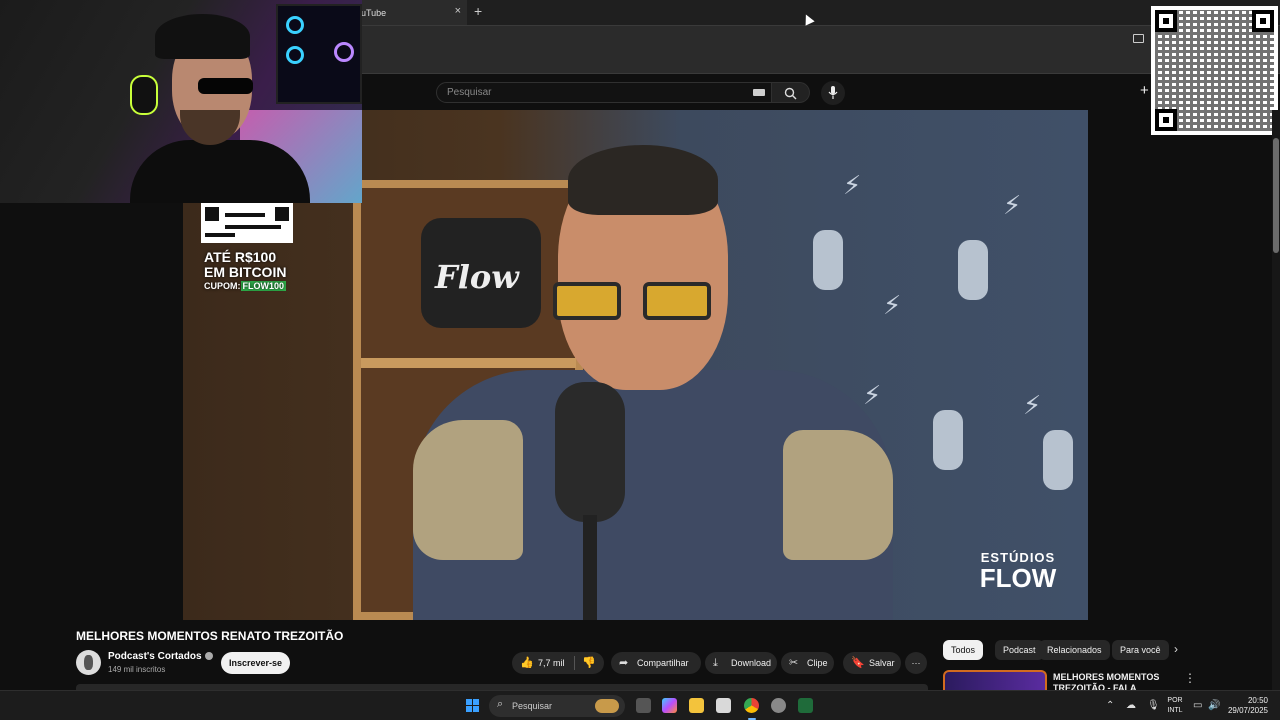  I want to click on lang-line2: INTL, so click(1175, 710).